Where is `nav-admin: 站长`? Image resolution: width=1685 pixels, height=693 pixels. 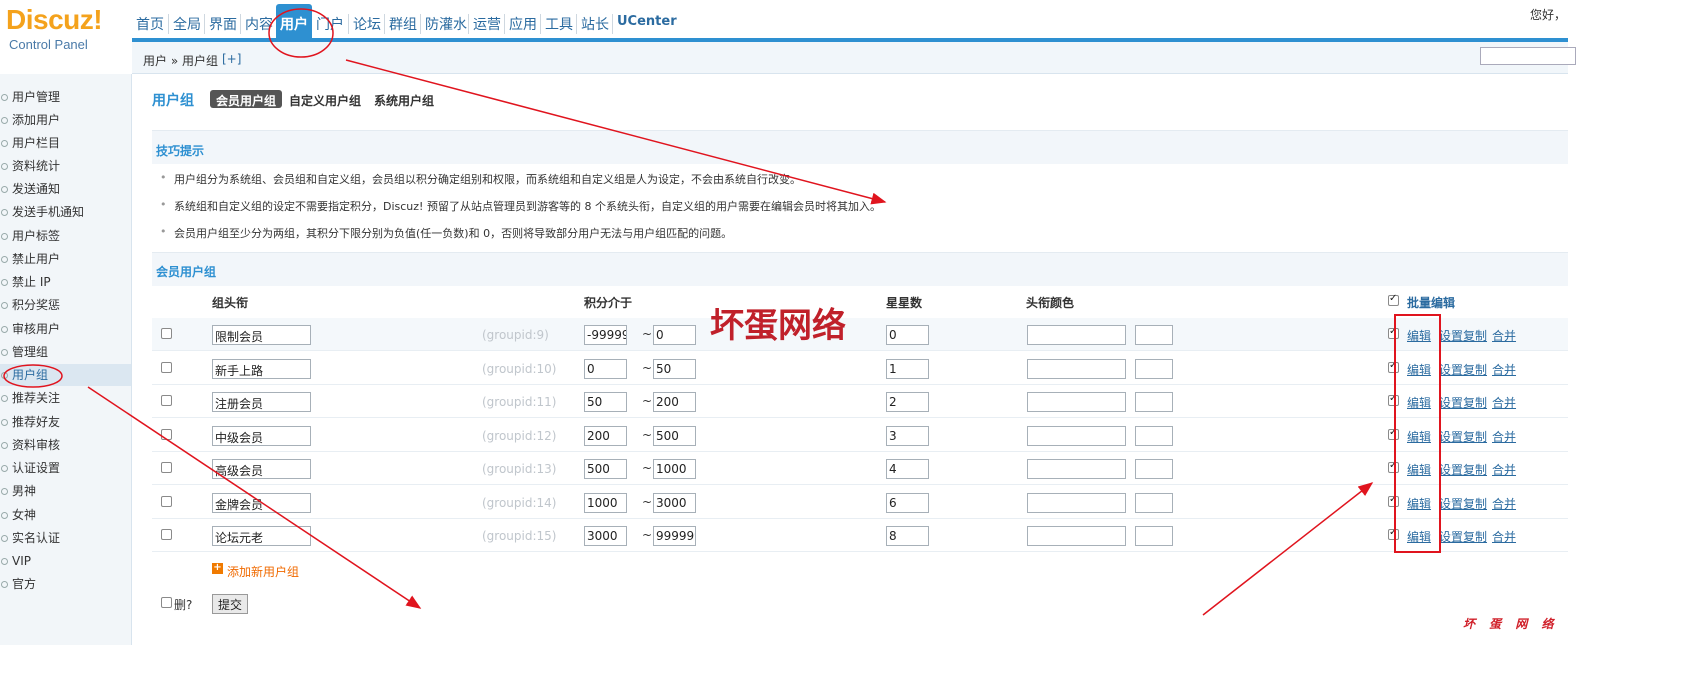
nav-admin: 站长 is located at coordinates (594, 24).